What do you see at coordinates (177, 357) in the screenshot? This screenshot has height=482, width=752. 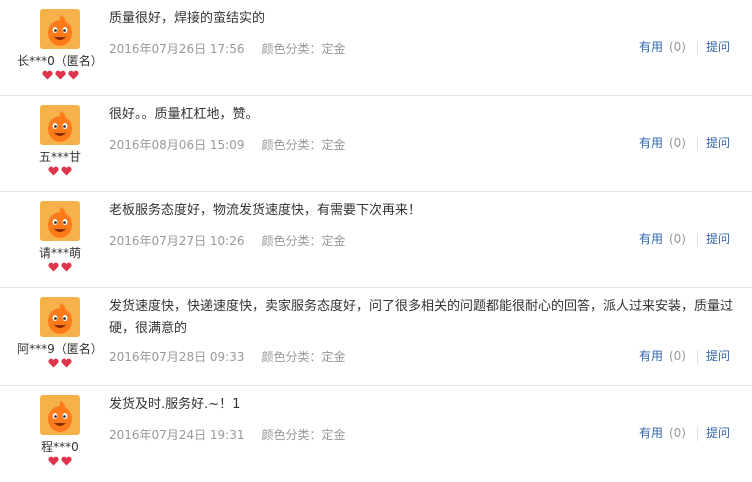 I see `review-date: 2016年07月28日 09:33` at bounding box center [177, 357].